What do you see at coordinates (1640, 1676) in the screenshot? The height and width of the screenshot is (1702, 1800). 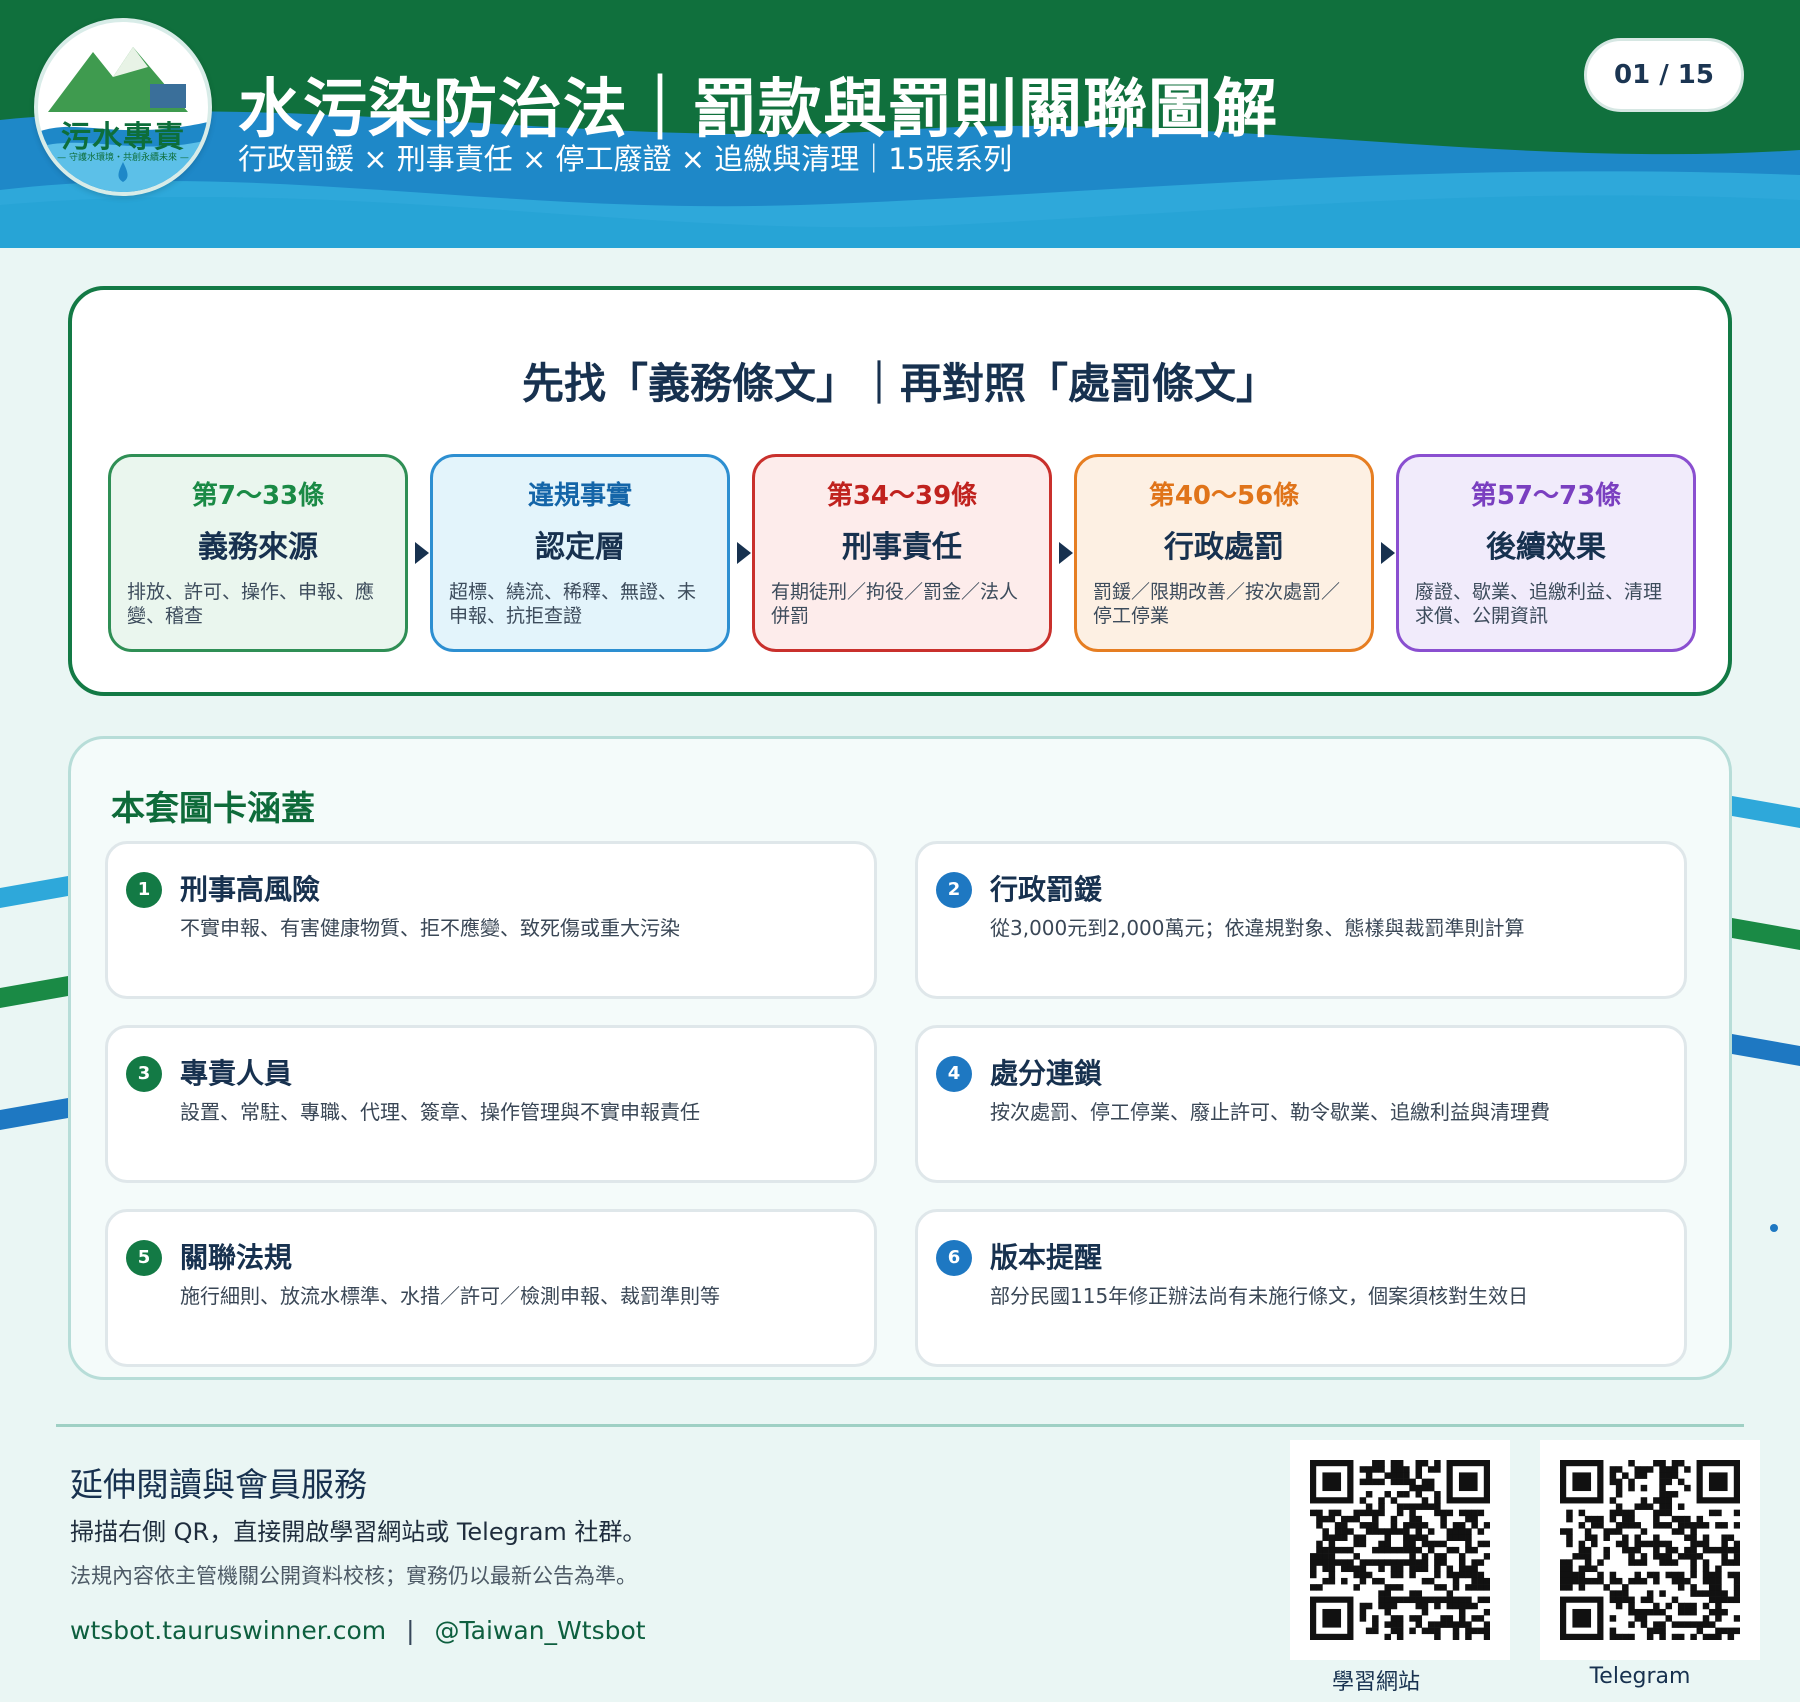 I see `telegram-qr-label: Telegram` at bounding box center [1640, 1676].